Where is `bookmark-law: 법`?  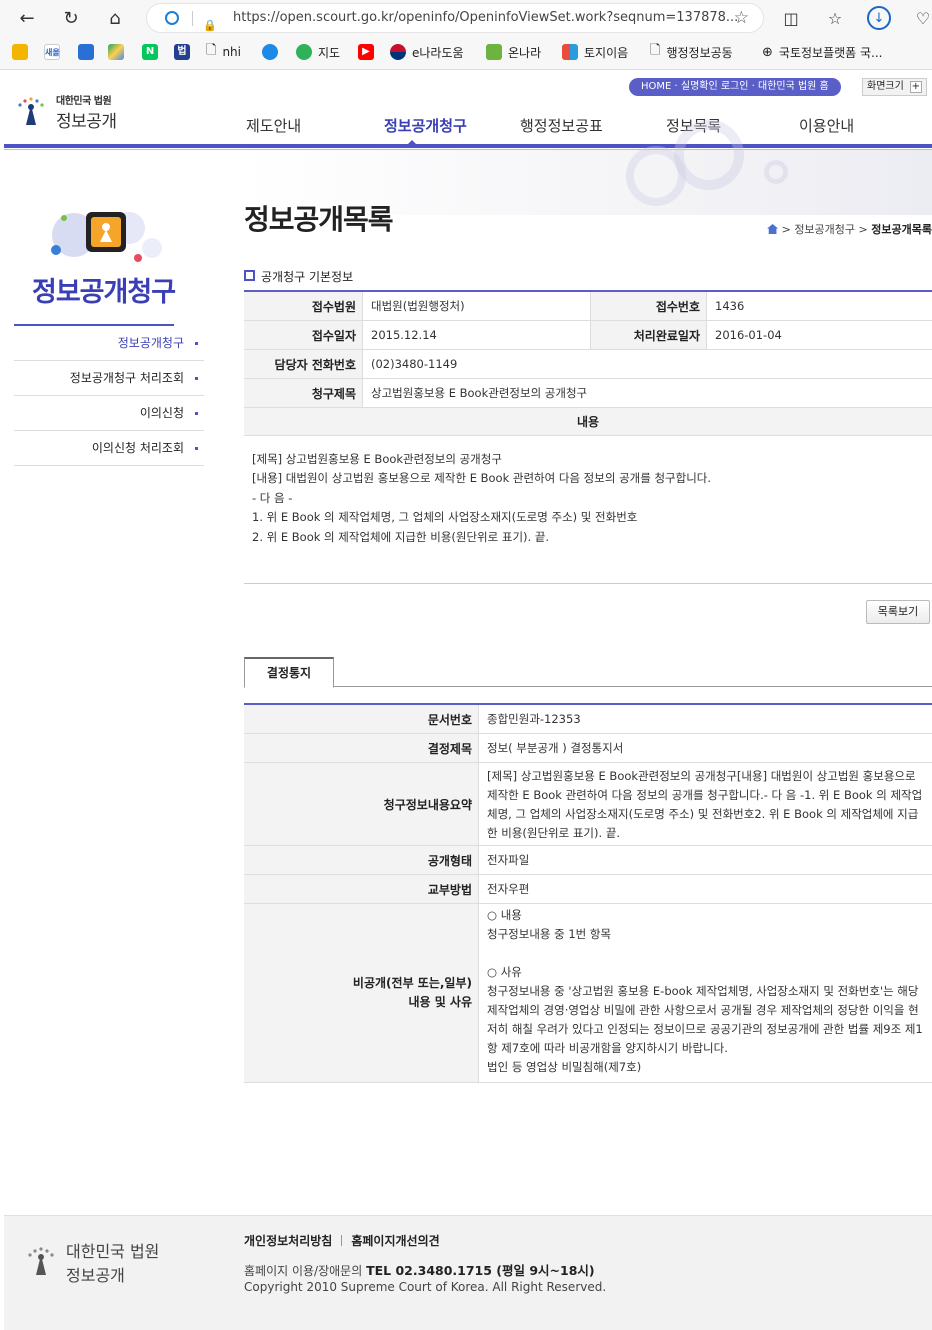 bookmark-law: 법 is located at coordinates (182, 52).